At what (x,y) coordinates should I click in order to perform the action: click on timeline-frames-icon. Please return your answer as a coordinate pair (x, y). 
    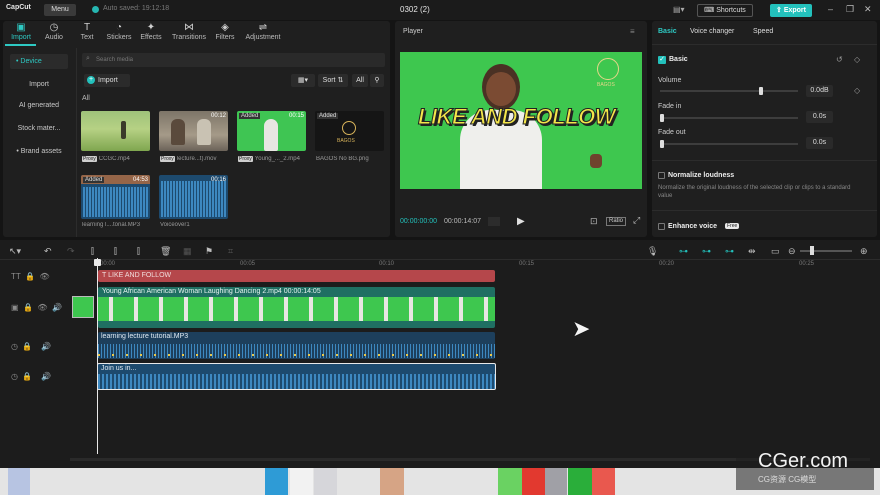
    Looking at the image, I should click on (494, 221).